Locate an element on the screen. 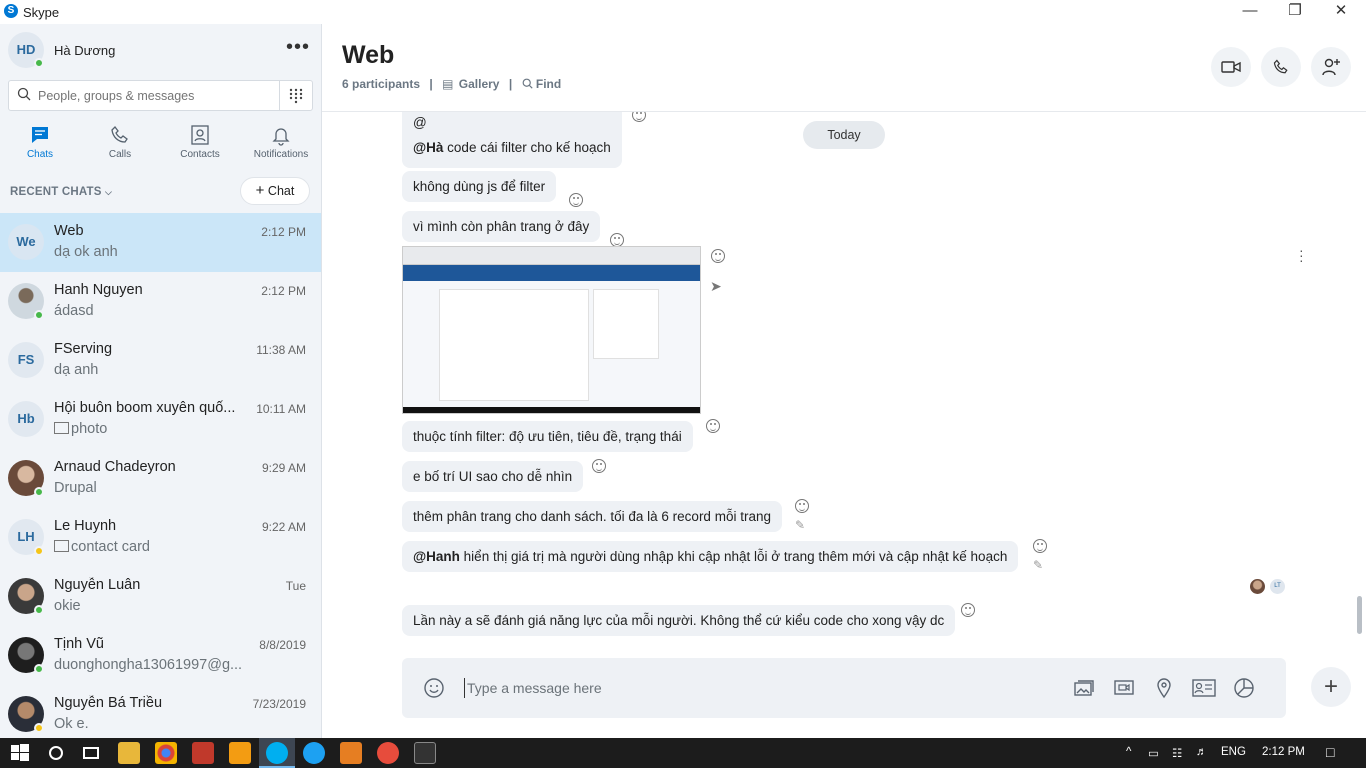  gallery-link: Gallery is located at coordinates (479, 84).